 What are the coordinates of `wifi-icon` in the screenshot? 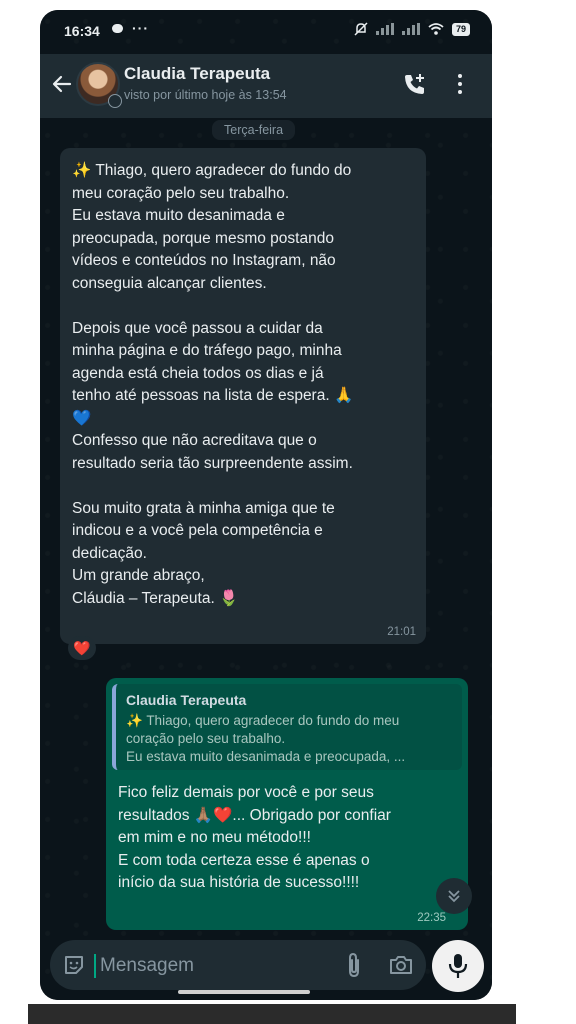 It's located at (436, 29).